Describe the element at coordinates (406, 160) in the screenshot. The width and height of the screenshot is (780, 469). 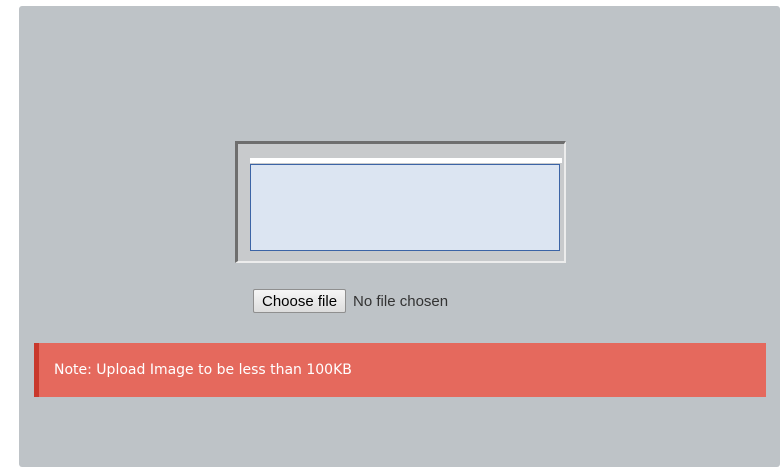
I see `frame-highlight-strip` at that location.